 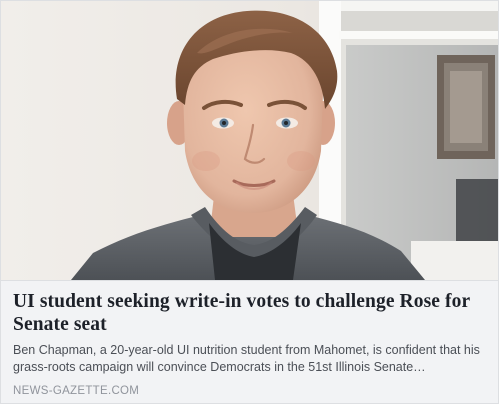 What do you see at coordinates (249, 391) in the screenshot?
I see `source-domain: NEWS-GAZETTE.COM` at bounding box center [249, 391].